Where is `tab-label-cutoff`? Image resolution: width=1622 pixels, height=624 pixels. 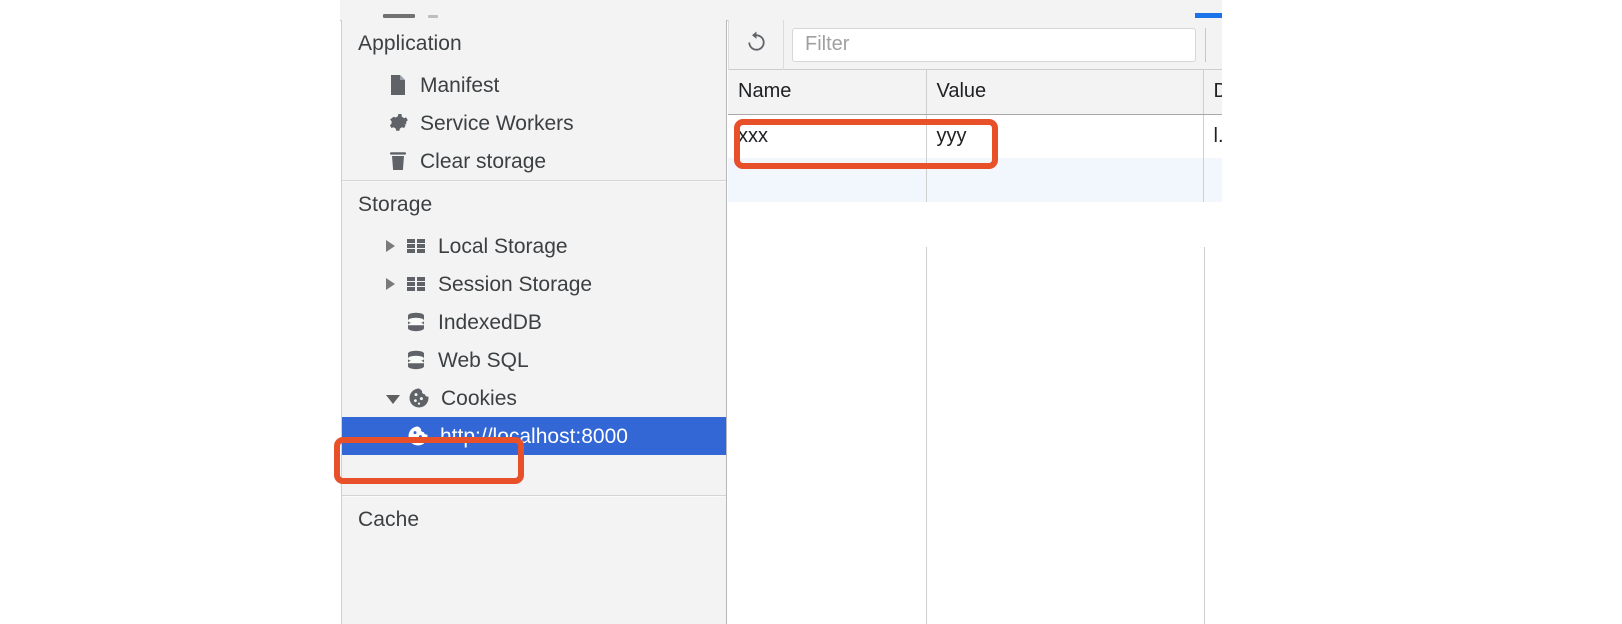
tab-label-cutoff is located at coordinates (399, 16).